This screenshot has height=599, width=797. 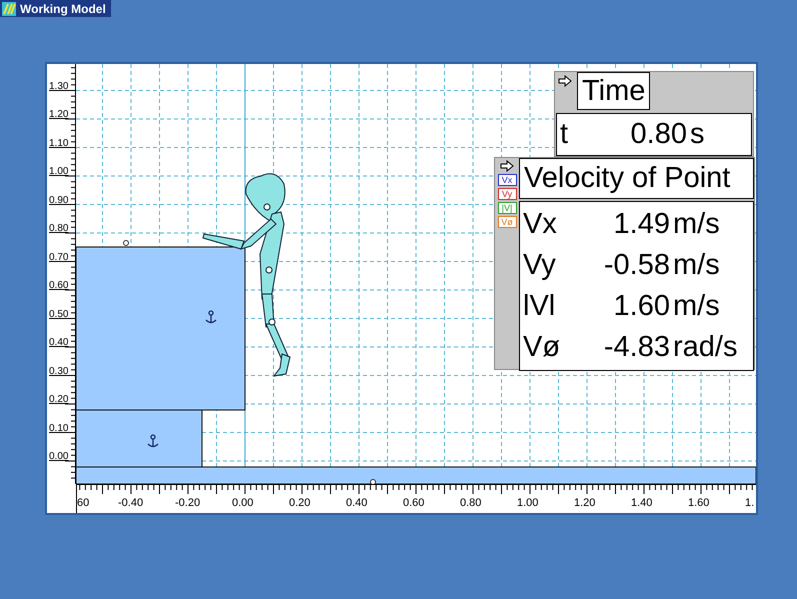 I want to click on meter-unit: s, so click(x=696, y=134).